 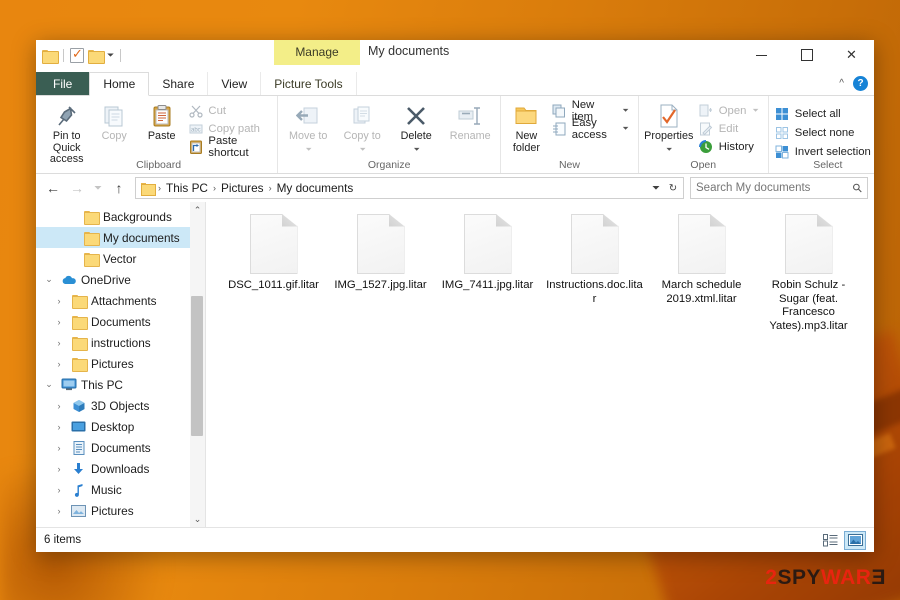 I want to click on navigation-scrollbar: ⌃ ⌄, so click(x=197, y=364).